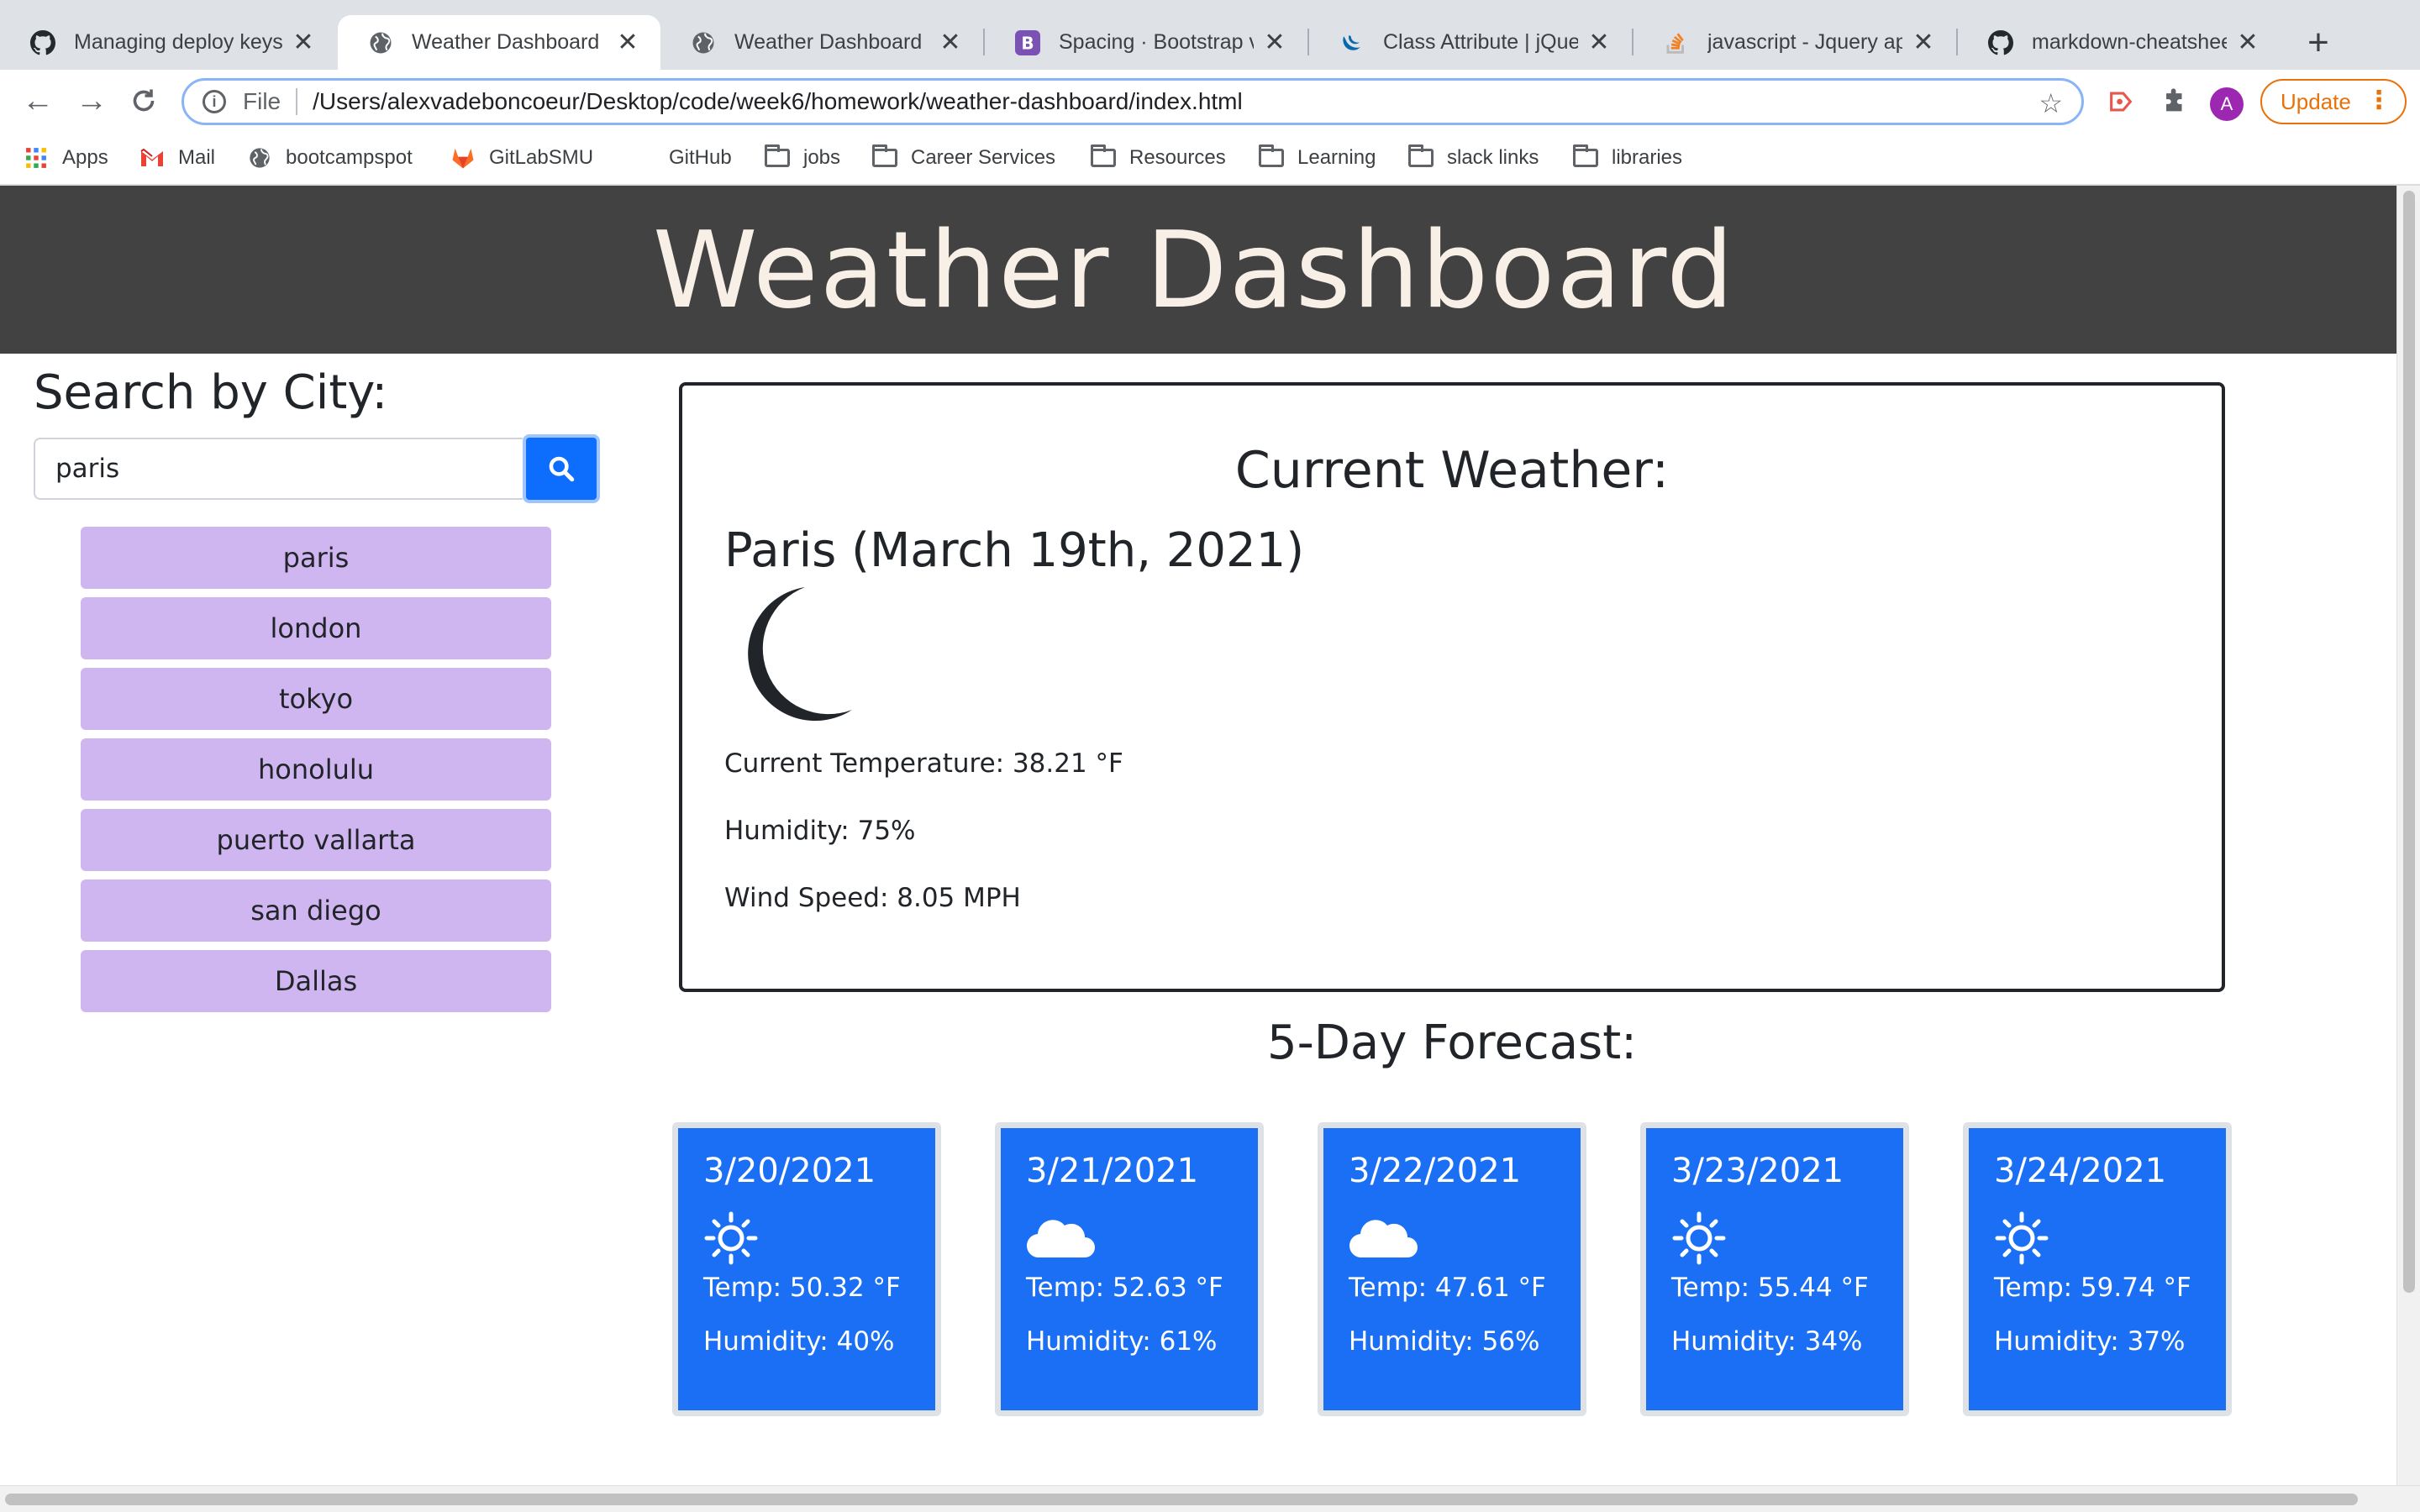 The height and width of the screenshot is (1512, 2420). What do you see at coordinates (316, 558) in the screenshot?
I see `history-city-button: paris` at bounding box center [316, 558].